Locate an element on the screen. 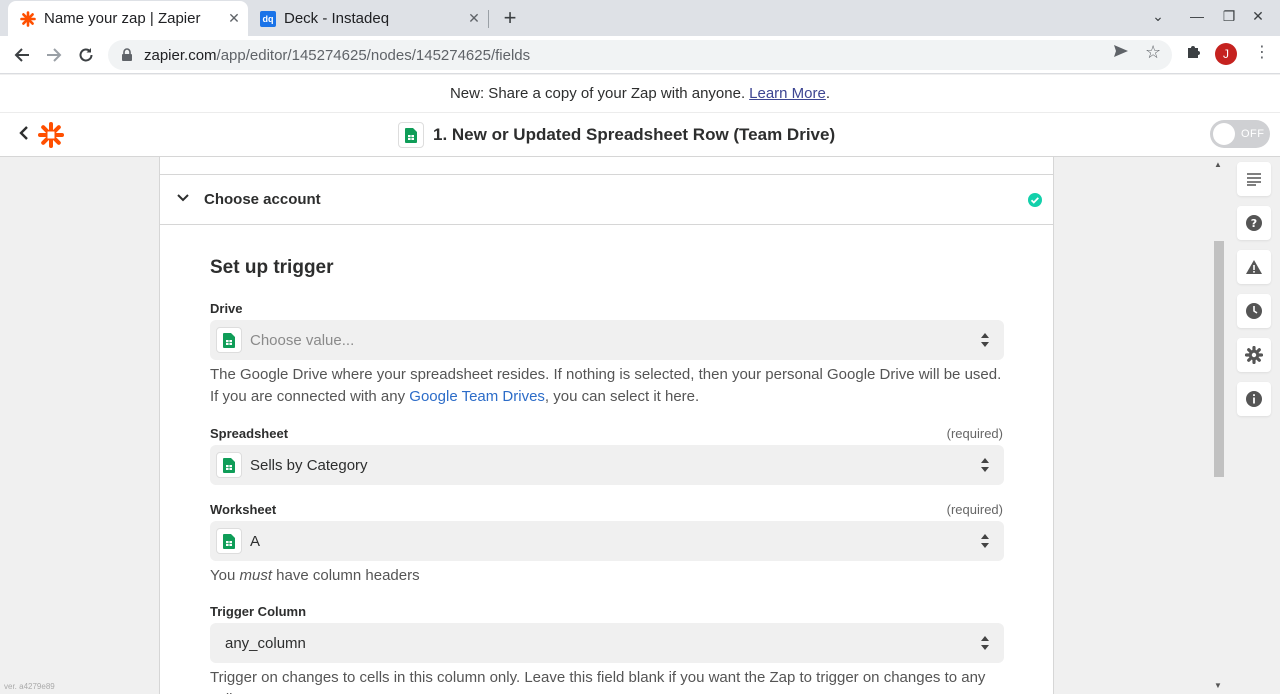 This screenshot has width=1280, height=694. version-label: ver. a4279e89 is located at coordinates (29, 686).